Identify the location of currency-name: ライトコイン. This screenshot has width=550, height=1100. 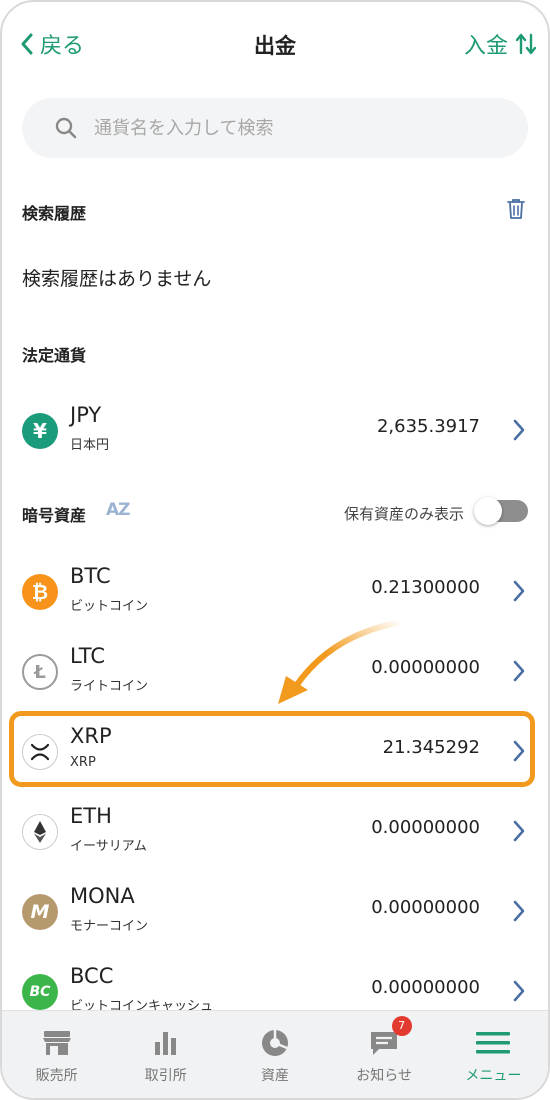
(109, 686).